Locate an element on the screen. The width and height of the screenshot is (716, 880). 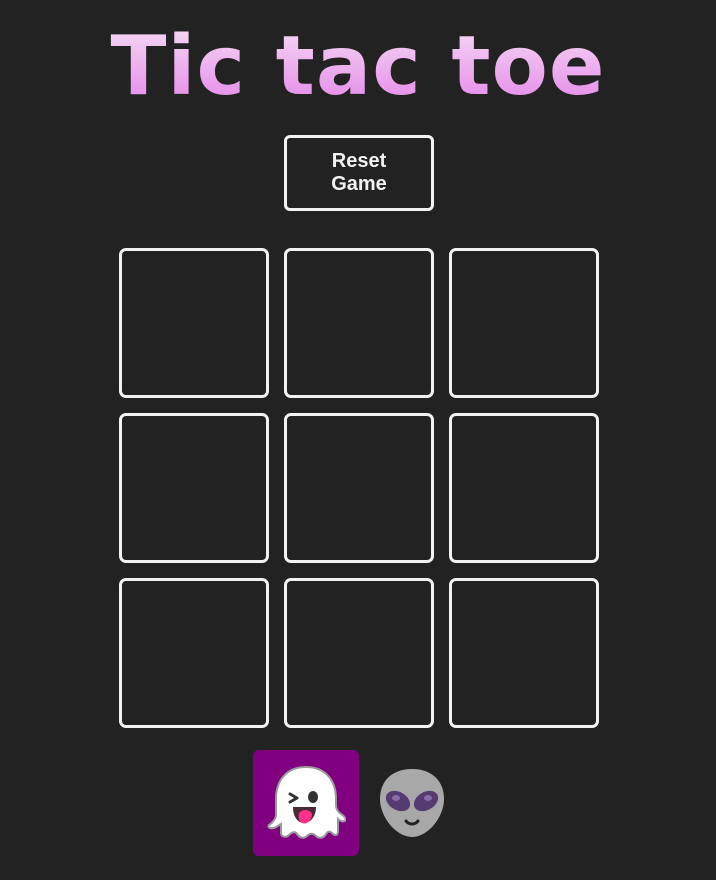
ghost-icon is located at coordinates (306, 802).